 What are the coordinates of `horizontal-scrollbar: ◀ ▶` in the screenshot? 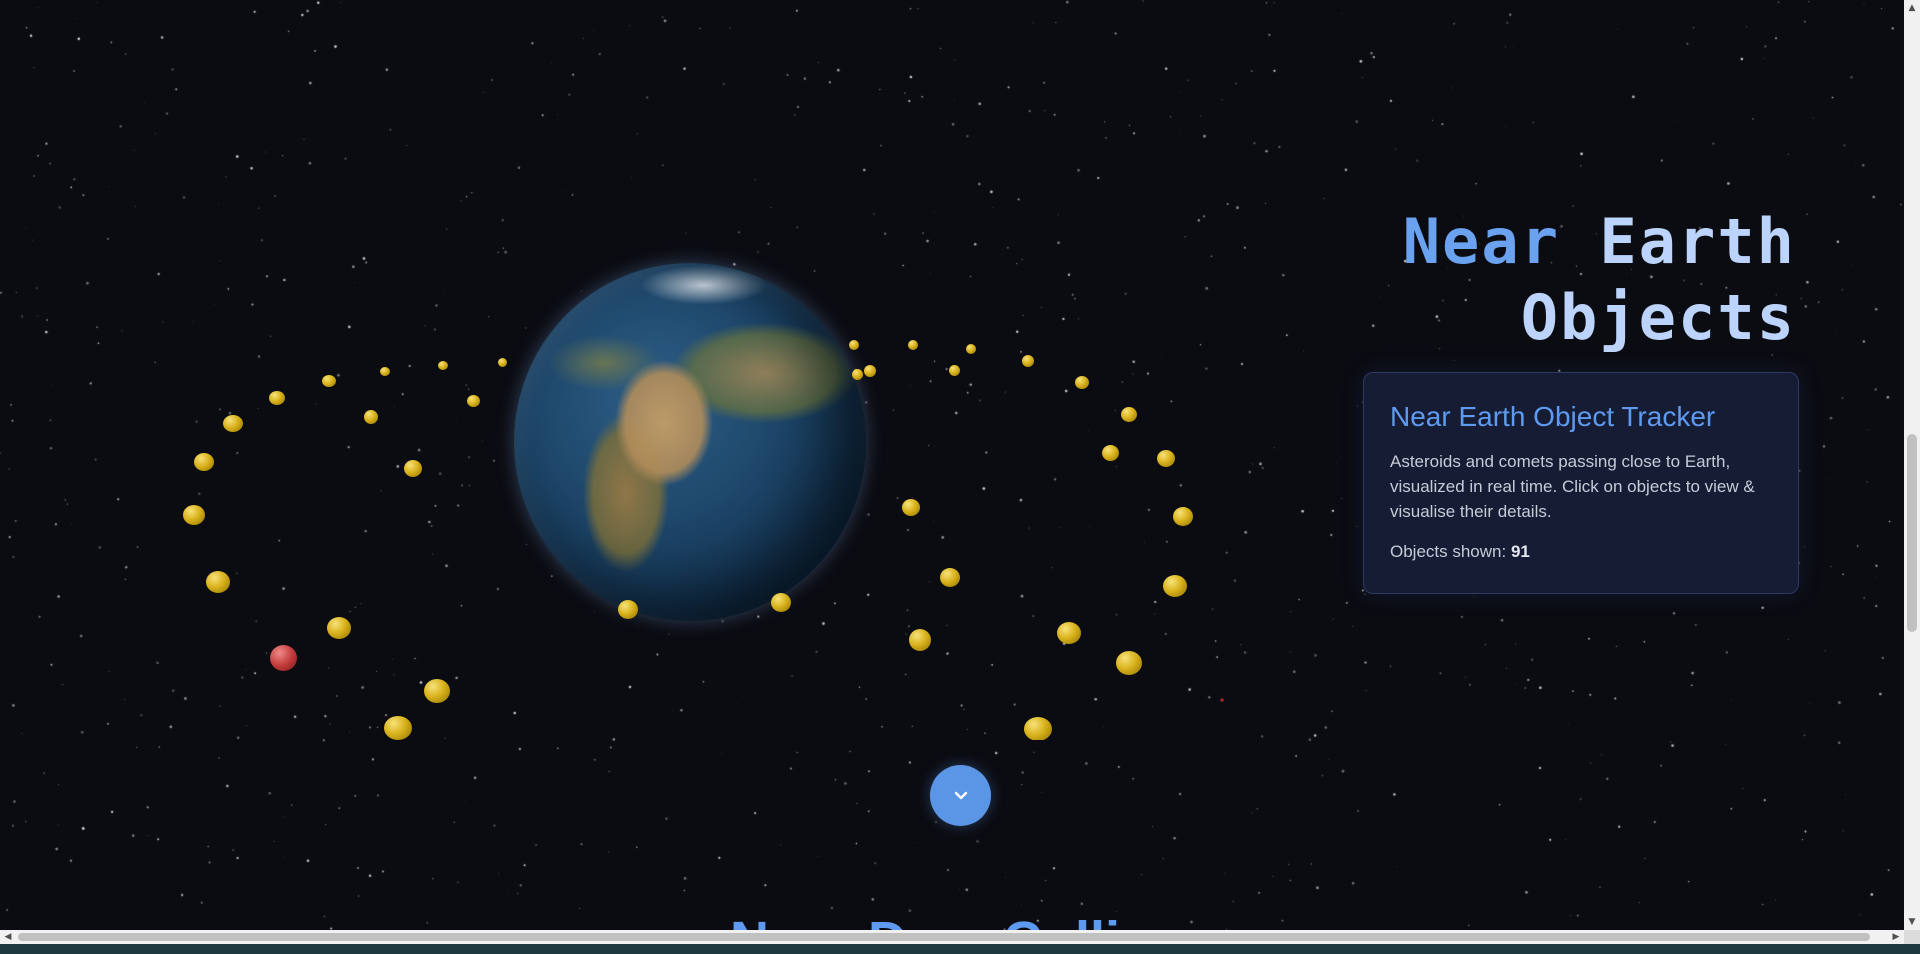 It's located at (952, 937).